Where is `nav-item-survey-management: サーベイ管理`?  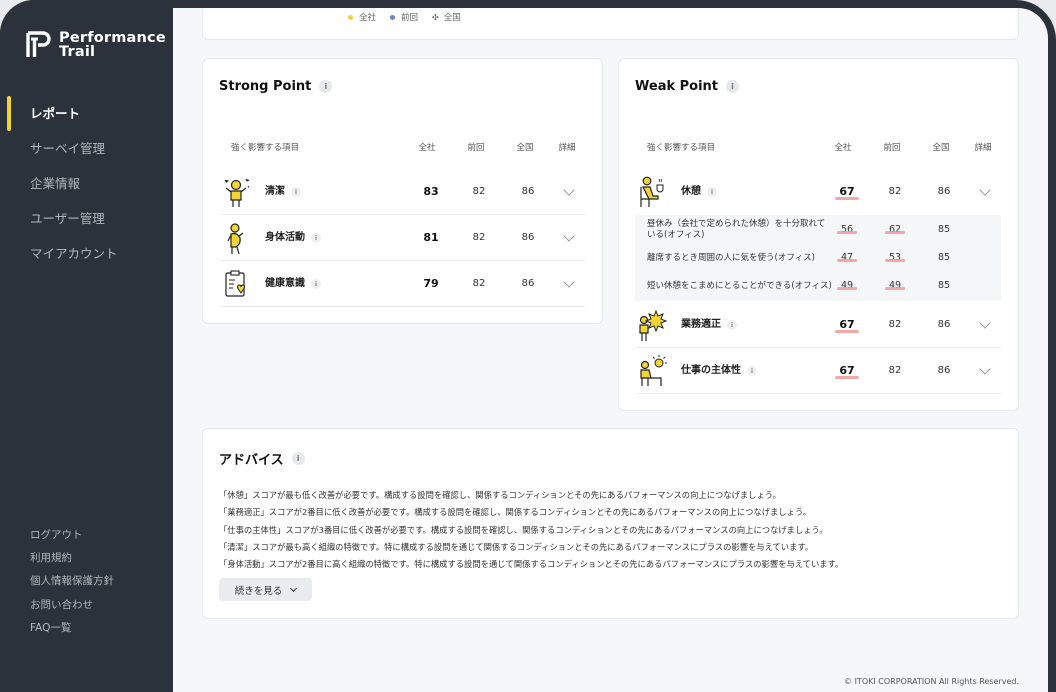 nav-item-survey-management: サーベイ管理 is located at coordinates (86, 148).